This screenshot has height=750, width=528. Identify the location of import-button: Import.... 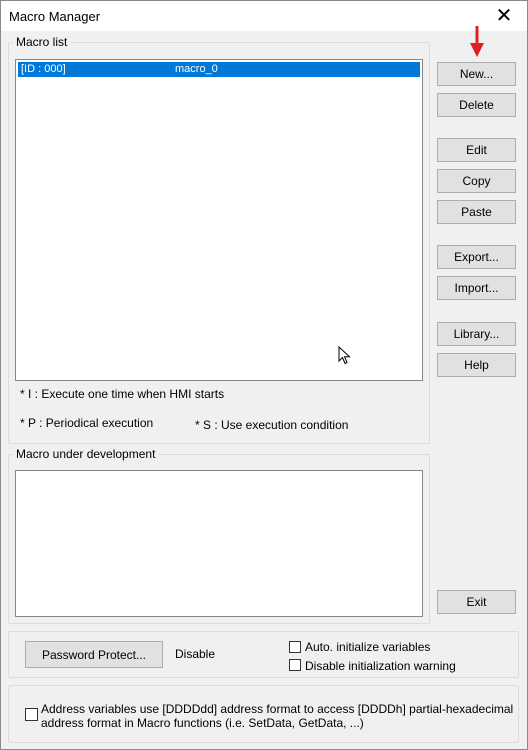
(476, 288).